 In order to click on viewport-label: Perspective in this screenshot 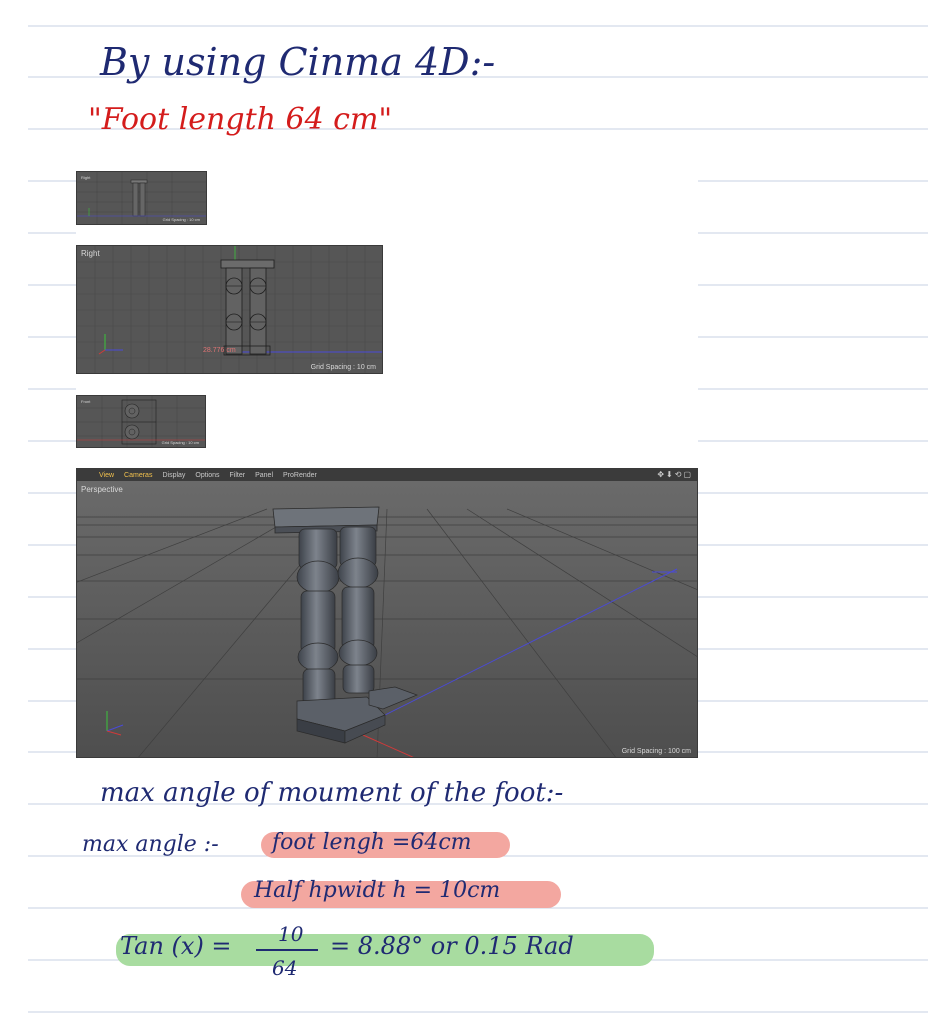, I will do `click(102, 489)`.